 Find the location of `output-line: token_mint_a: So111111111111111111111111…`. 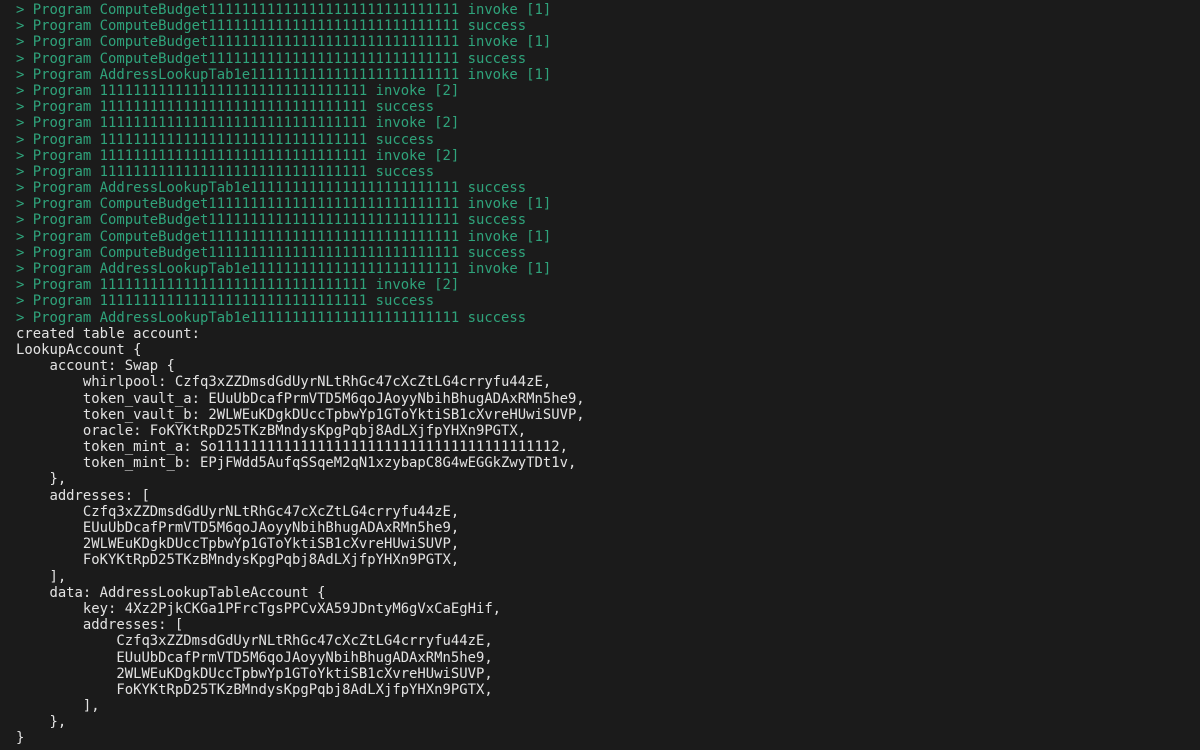

output-line: token_mint_a: So111111111111111111111111… is located at coordinates (292, 447).